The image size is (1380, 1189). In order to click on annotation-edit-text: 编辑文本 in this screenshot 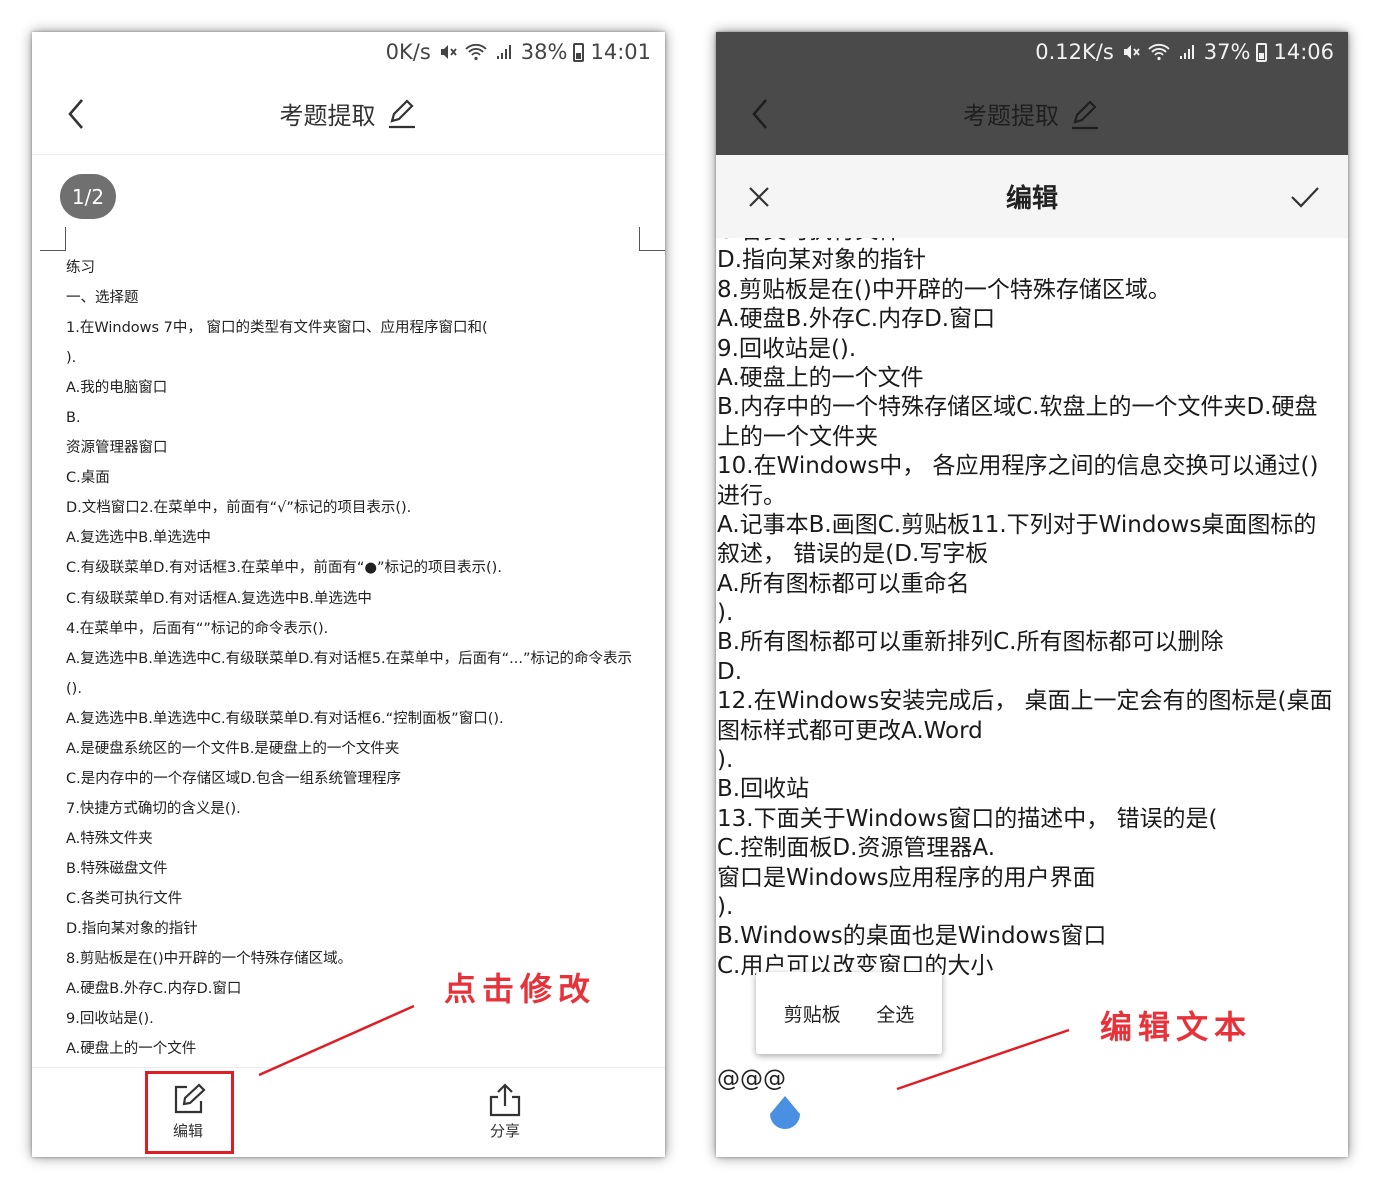, I will do `click(1176, 1027)`.